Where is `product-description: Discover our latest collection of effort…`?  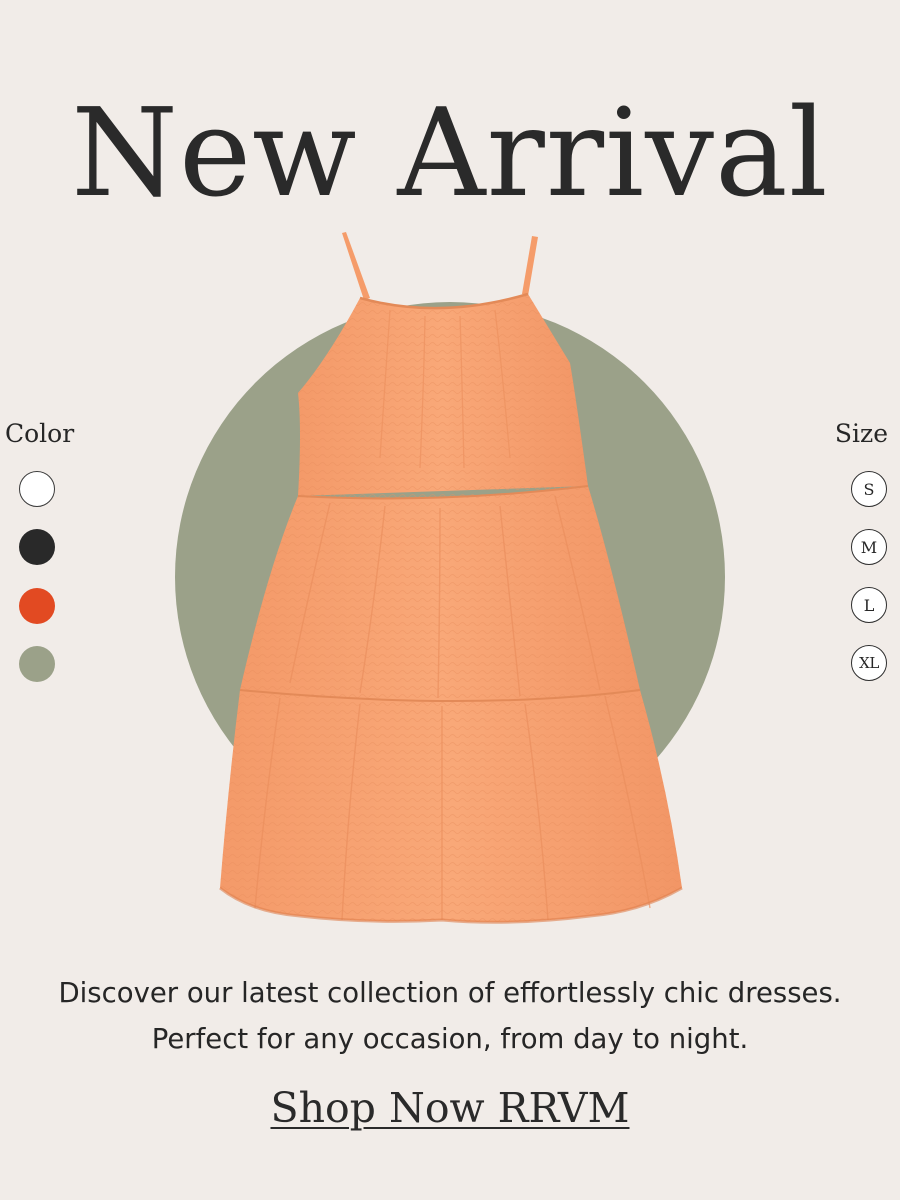 product-description: Discover our latest collection of effort… is located at coordinates (450, 1016).